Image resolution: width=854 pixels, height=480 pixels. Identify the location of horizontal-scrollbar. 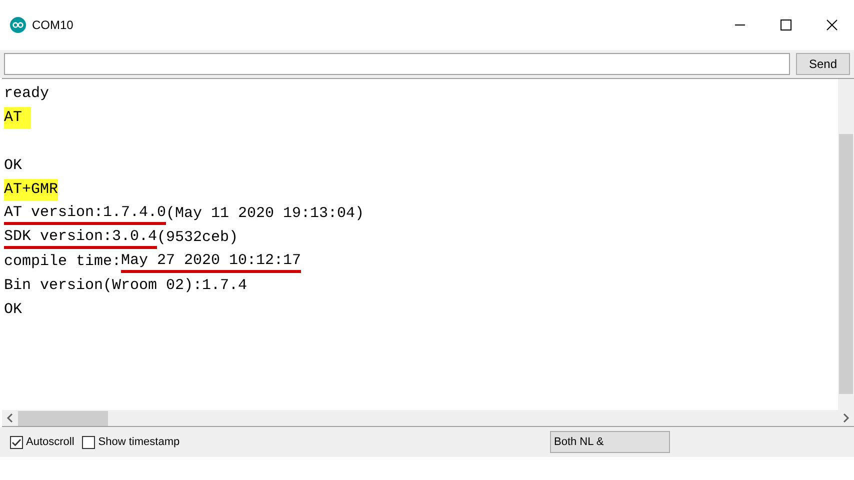
(428, 418).